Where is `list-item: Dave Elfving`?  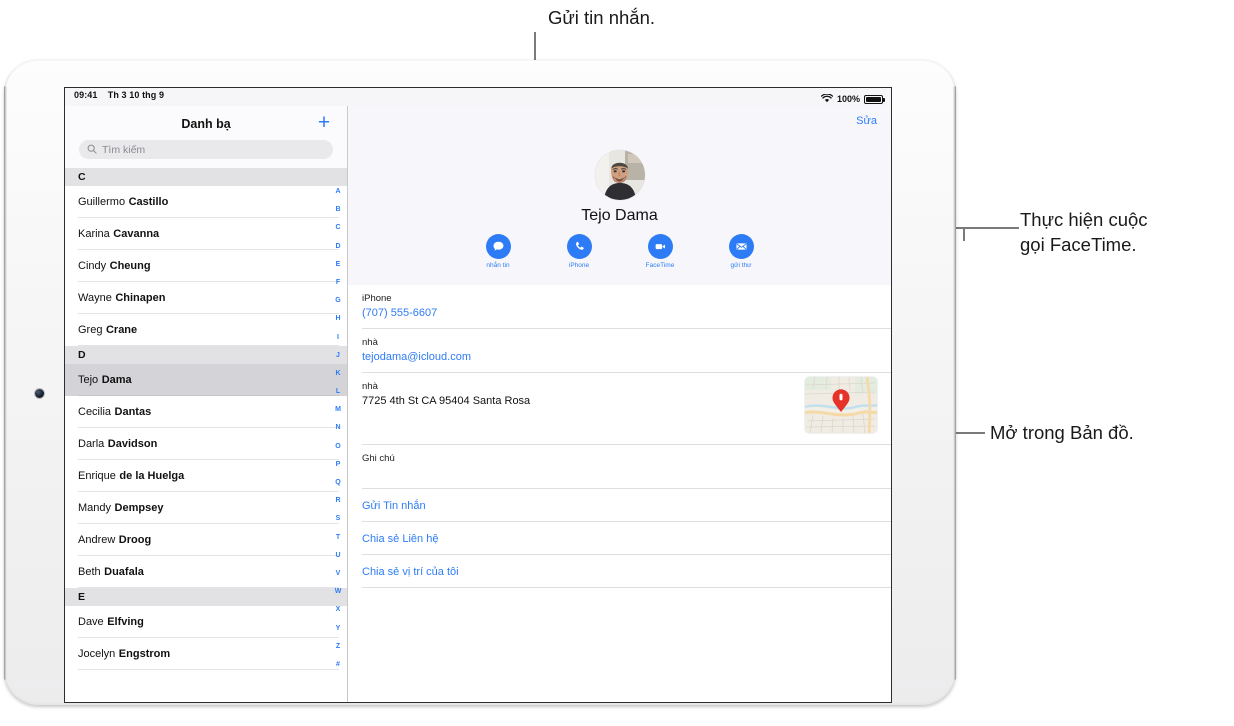 list-item: Dave Elfving is located at coordinates (206, 622).